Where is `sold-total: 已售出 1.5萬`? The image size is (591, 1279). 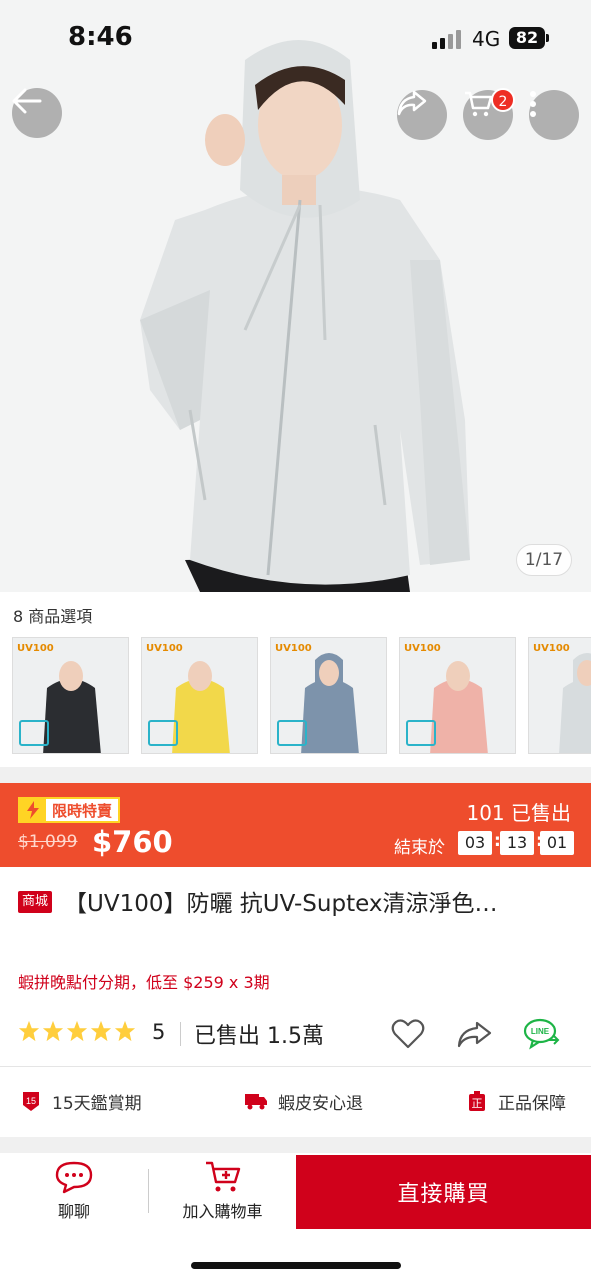
sold-total: 已售出 1.5萬 is located at coordinates (259, 1036).